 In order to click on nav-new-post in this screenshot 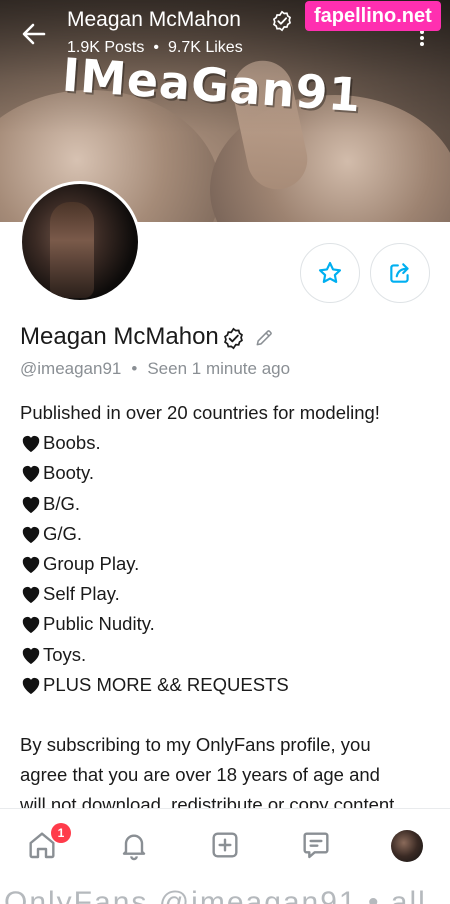, I will do `click(225, 845)`.